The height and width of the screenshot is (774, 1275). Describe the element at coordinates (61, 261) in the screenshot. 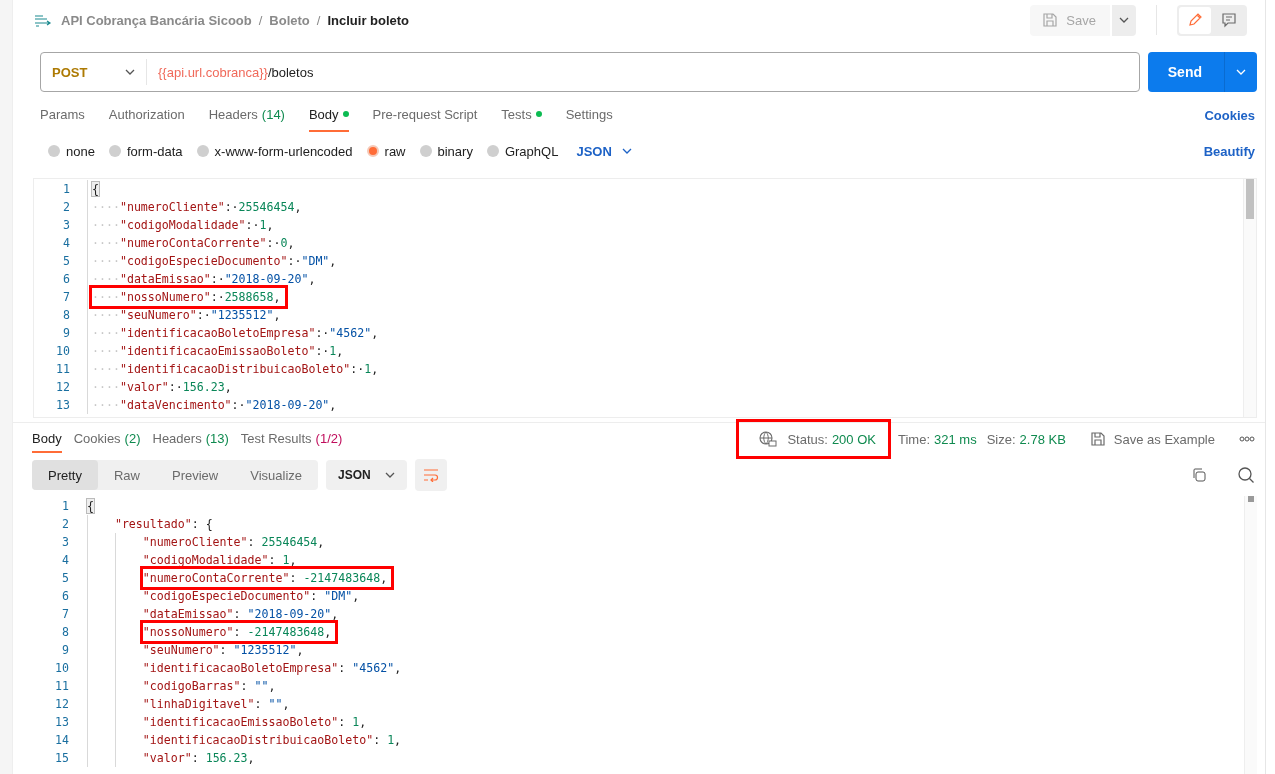

I see `line-number: 5` at that location.